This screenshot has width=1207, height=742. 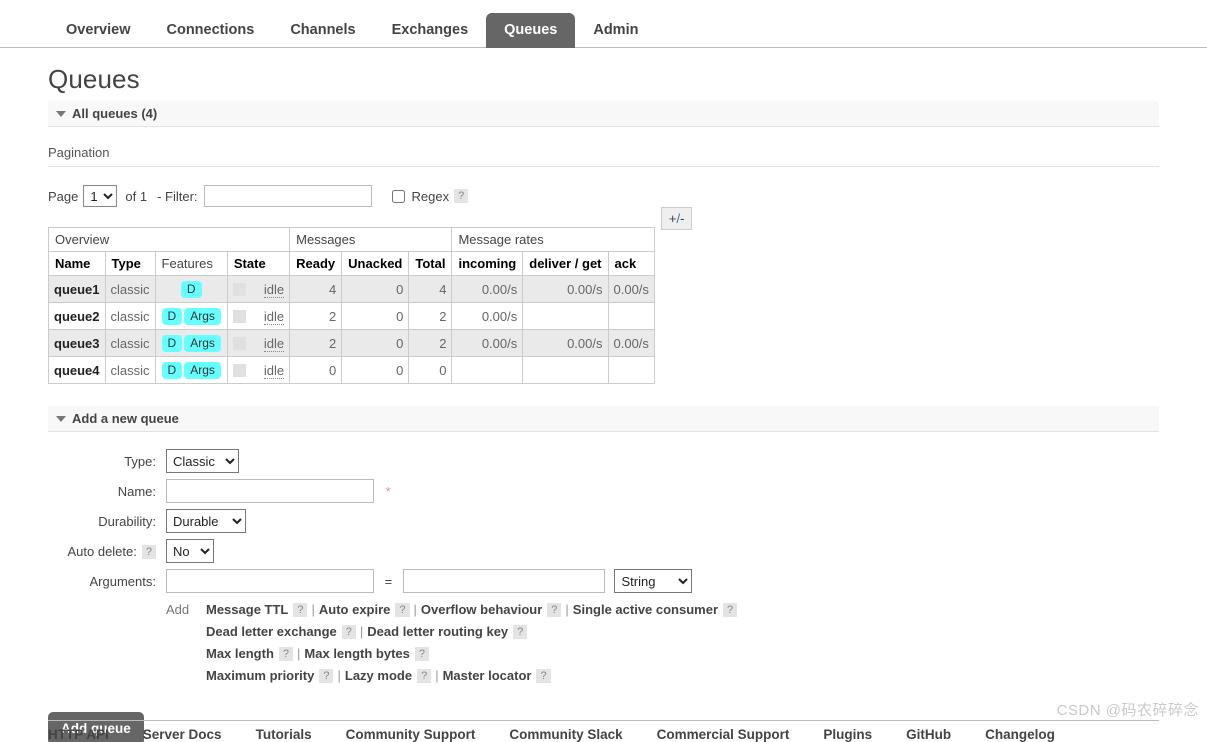 I want to click on argument-preset-maximum-priority: Maximum priority, so click(x=260, y=675).